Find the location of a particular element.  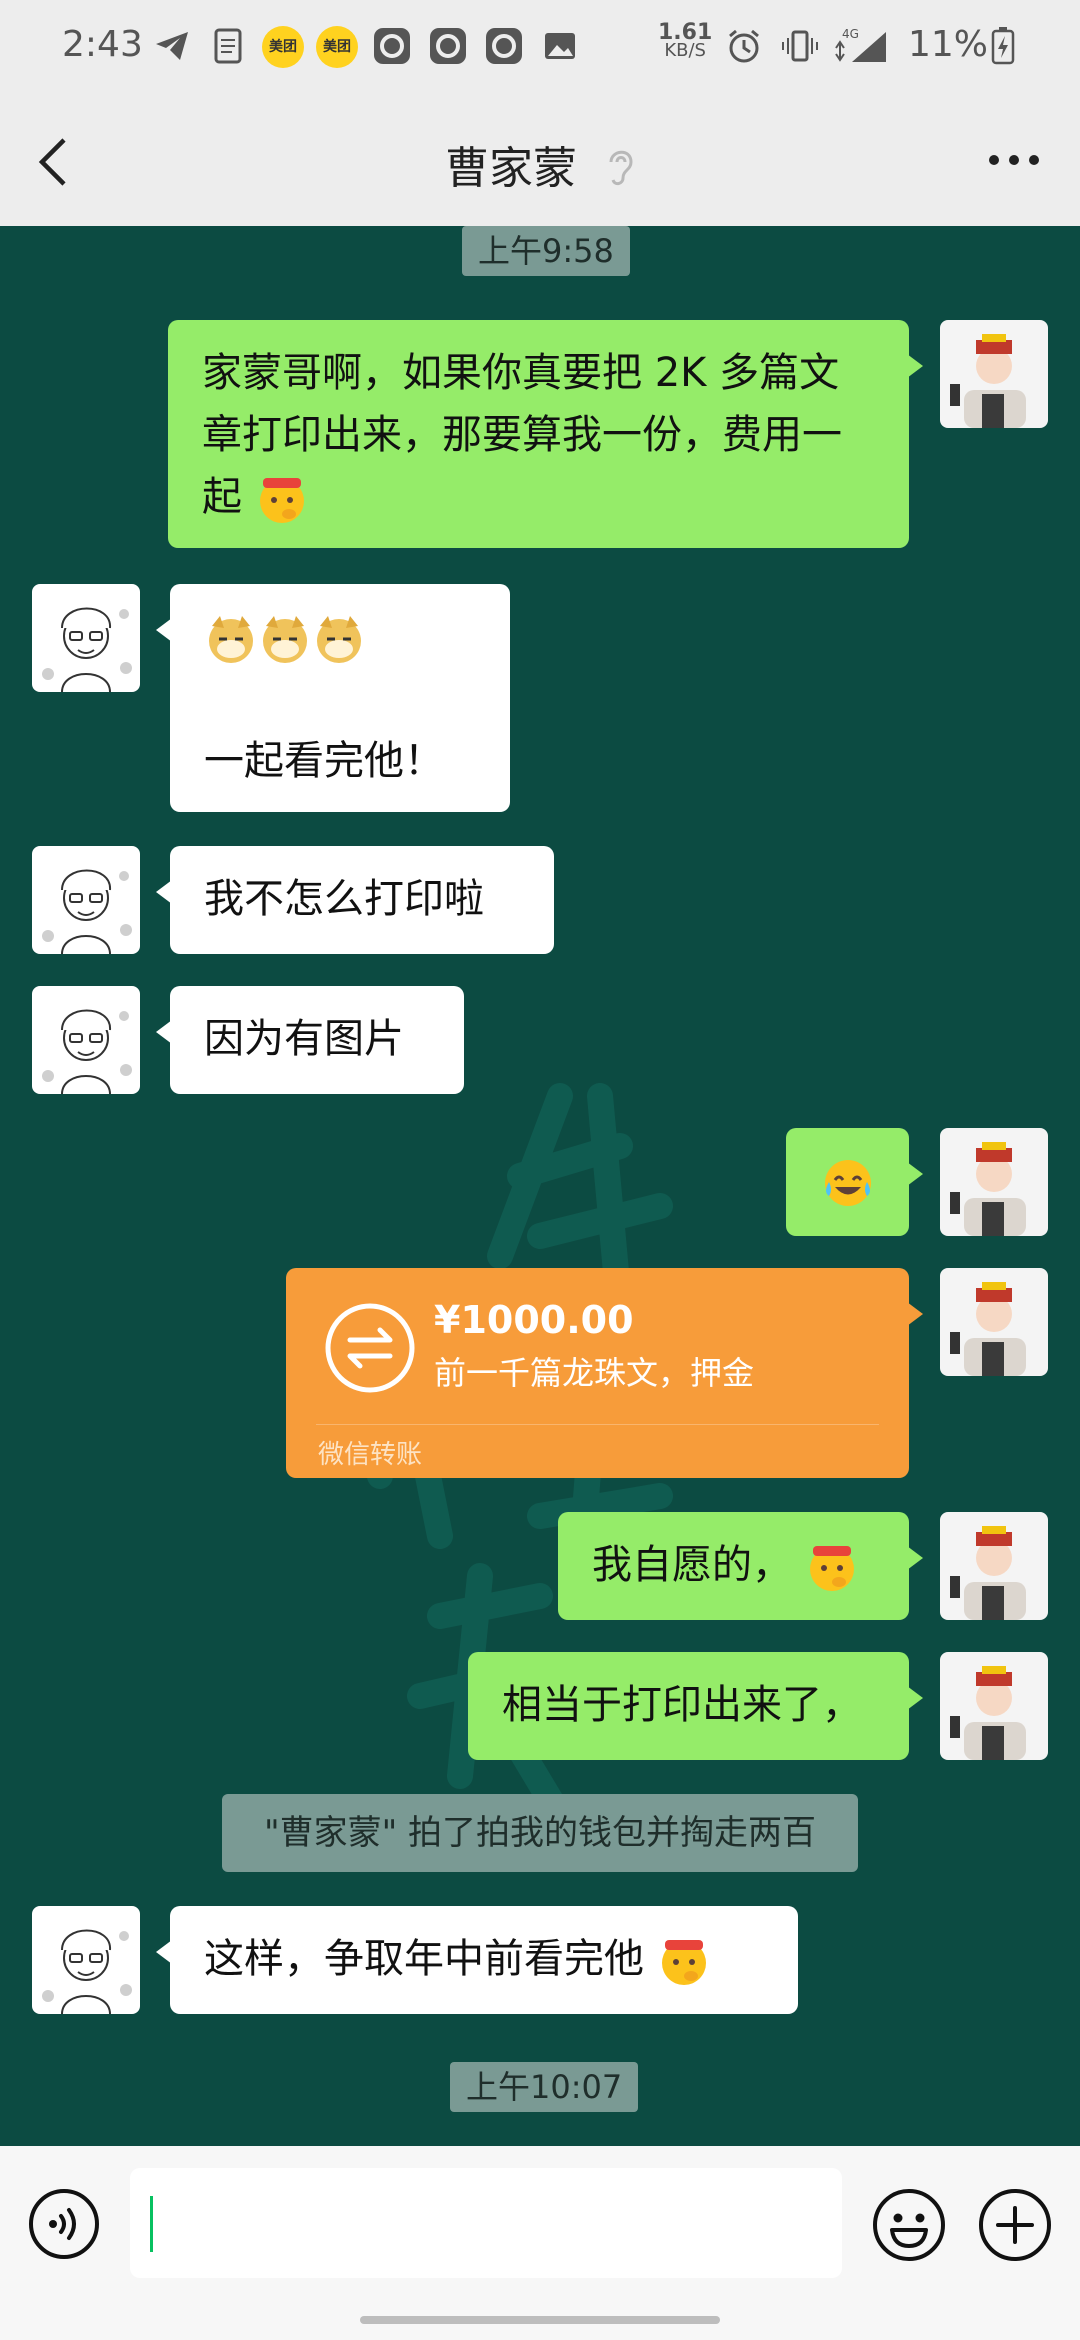

transfer-icon is located at coordinates (370, 1348).